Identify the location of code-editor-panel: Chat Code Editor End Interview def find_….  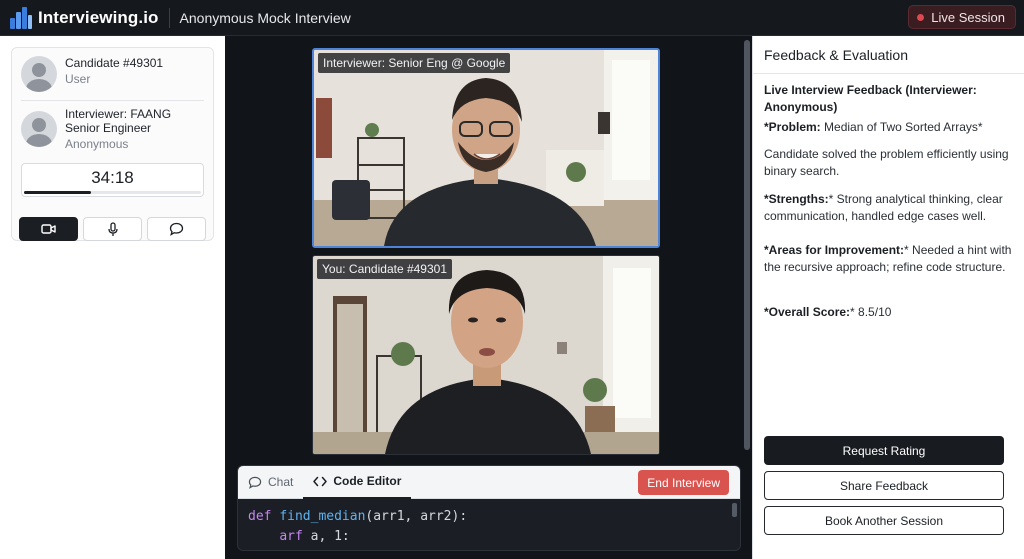
(489, 508).